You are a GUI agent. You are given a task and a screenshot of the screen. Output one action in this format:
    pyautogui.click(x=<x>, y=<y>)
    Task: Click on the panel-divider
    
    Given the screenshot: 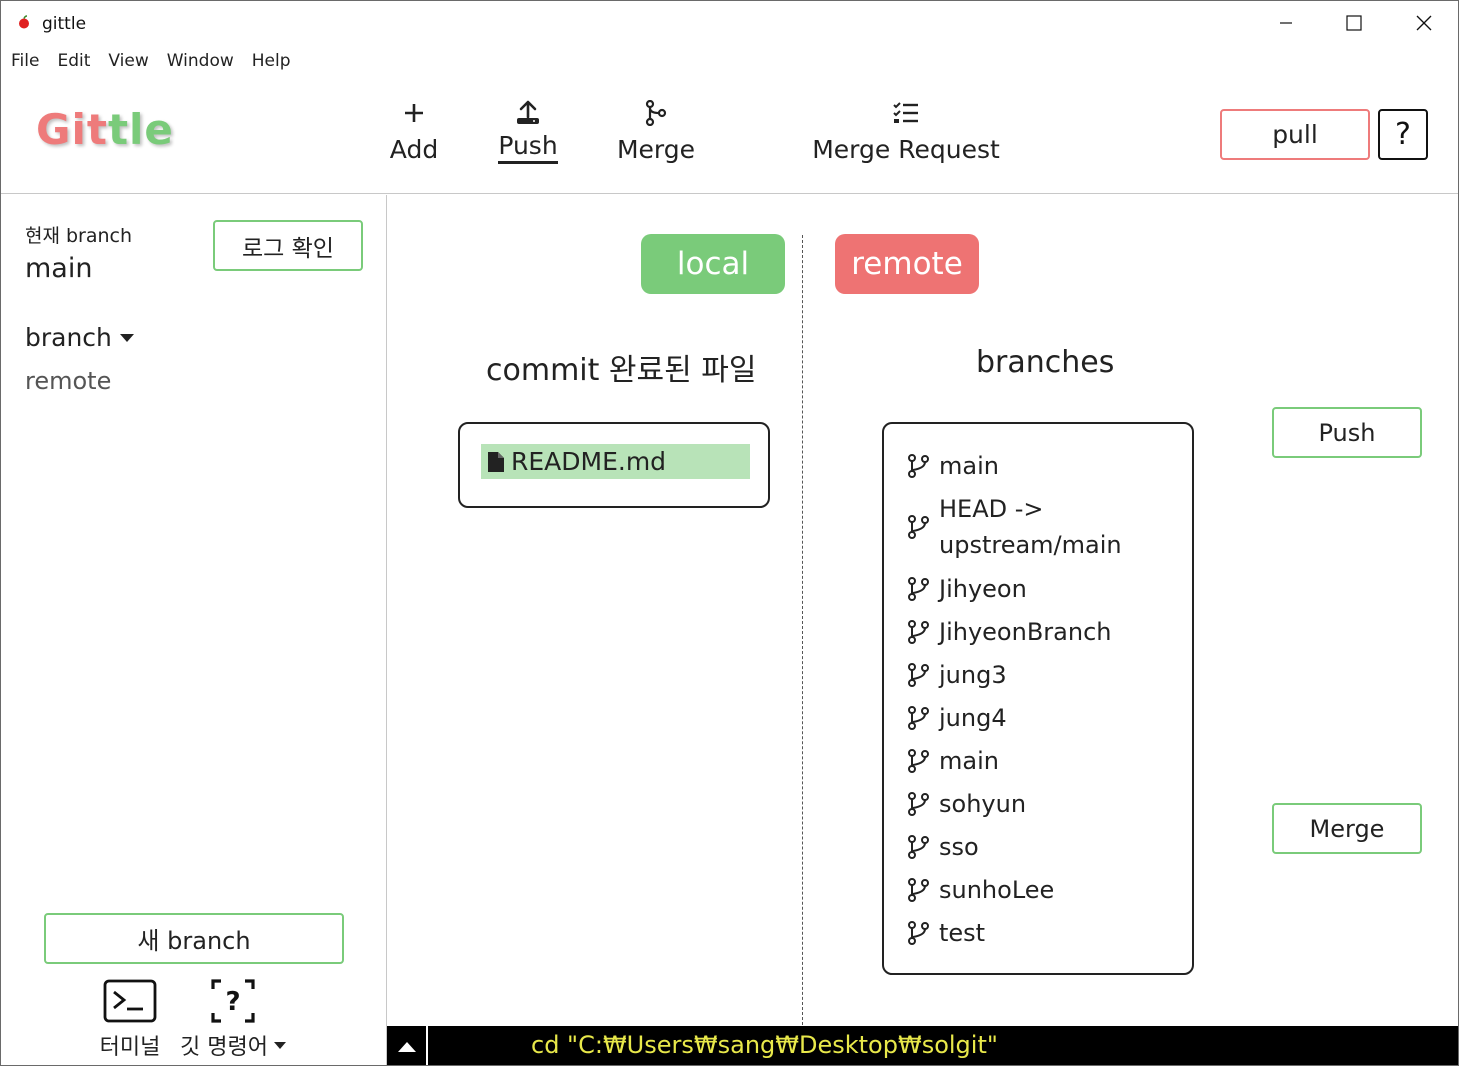 What is the action you would take?
    pyautogui.click(x=802, y=630)
    